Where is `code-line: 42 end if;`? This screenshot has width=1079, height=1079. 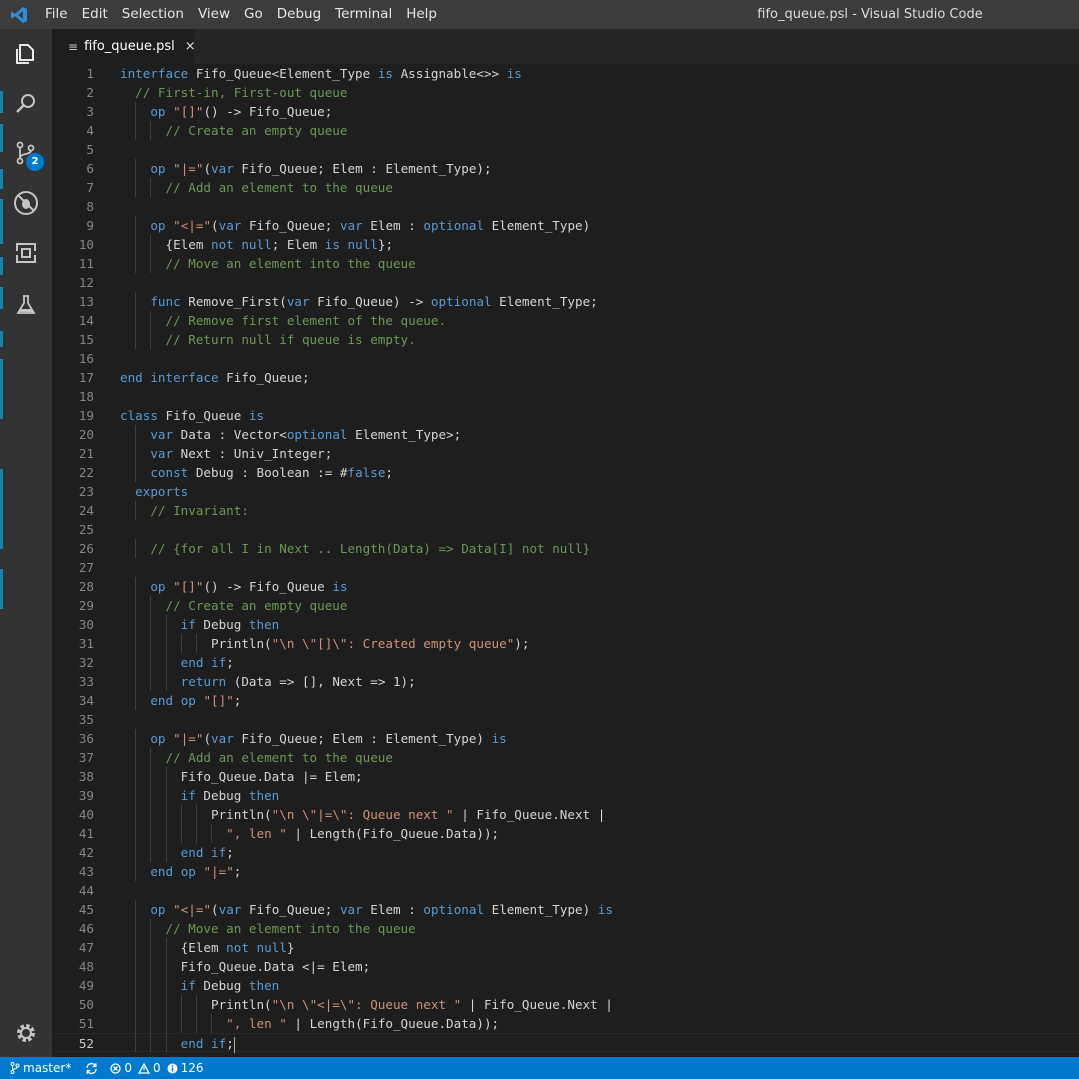 code-line: 42 end if; is located at coordinates (565, 852).